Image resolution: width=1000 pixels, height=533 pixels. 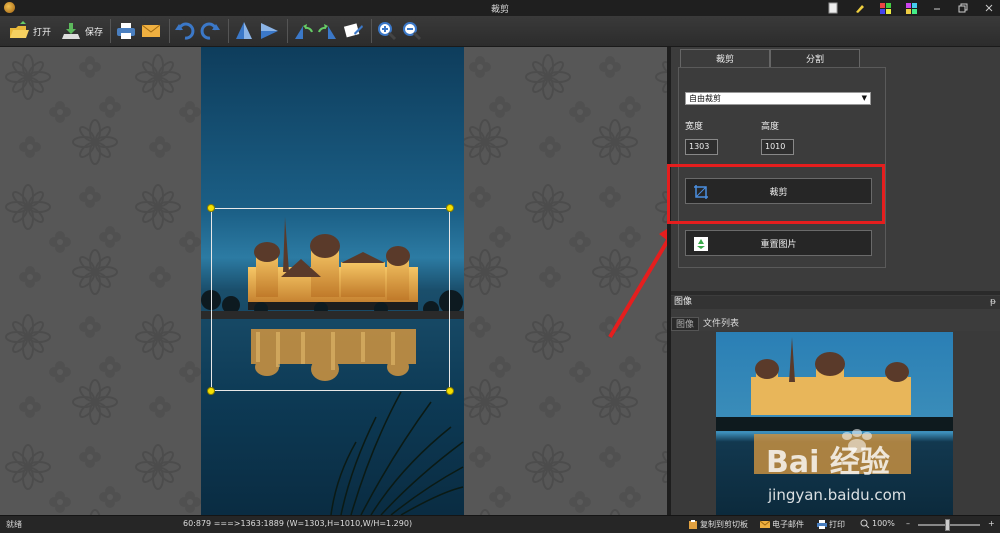 I want to click on width-label: 宽度, so click(x=694, y=127).